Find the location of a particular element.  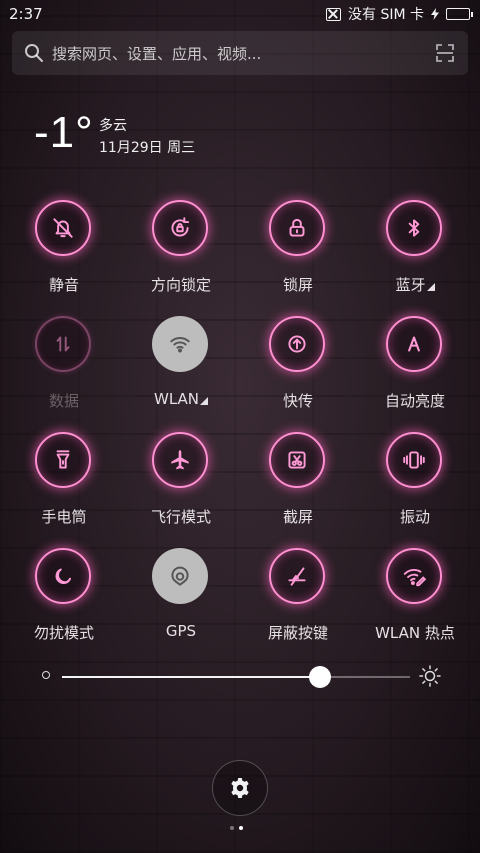

brightness-track is located at coordinates (236, 677).